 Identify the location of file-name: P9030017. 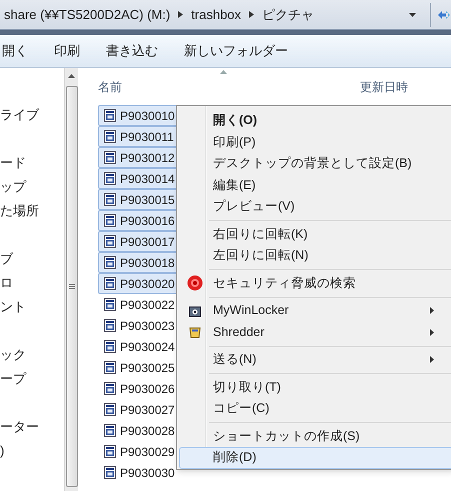
(147, 242).